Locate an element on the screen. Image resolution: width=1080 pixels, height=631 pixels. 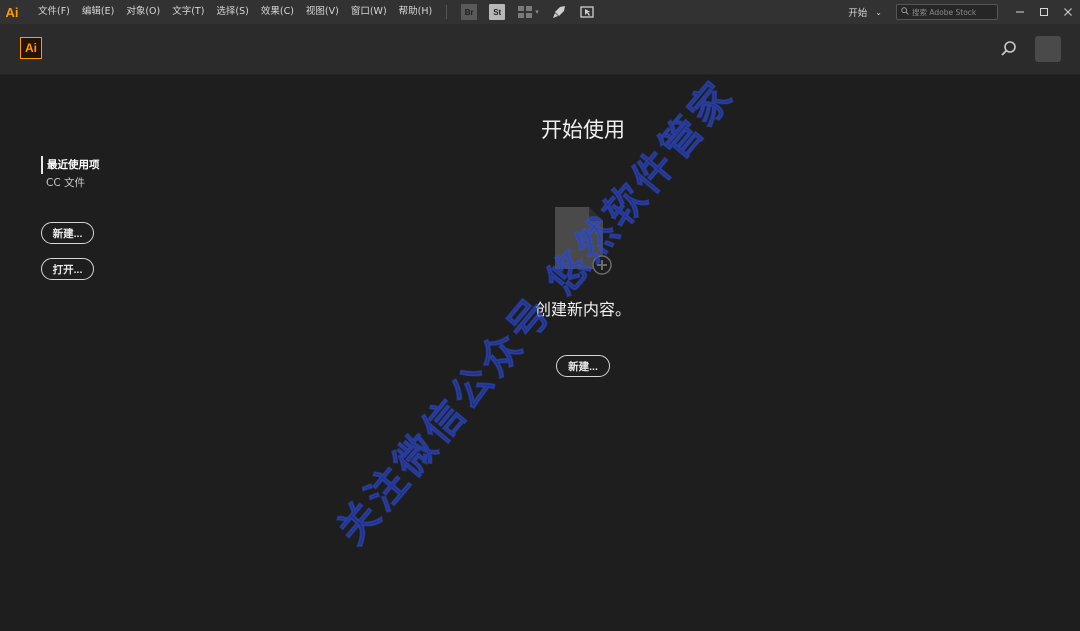
home-header: Ai is located at coordinates (540, 50).